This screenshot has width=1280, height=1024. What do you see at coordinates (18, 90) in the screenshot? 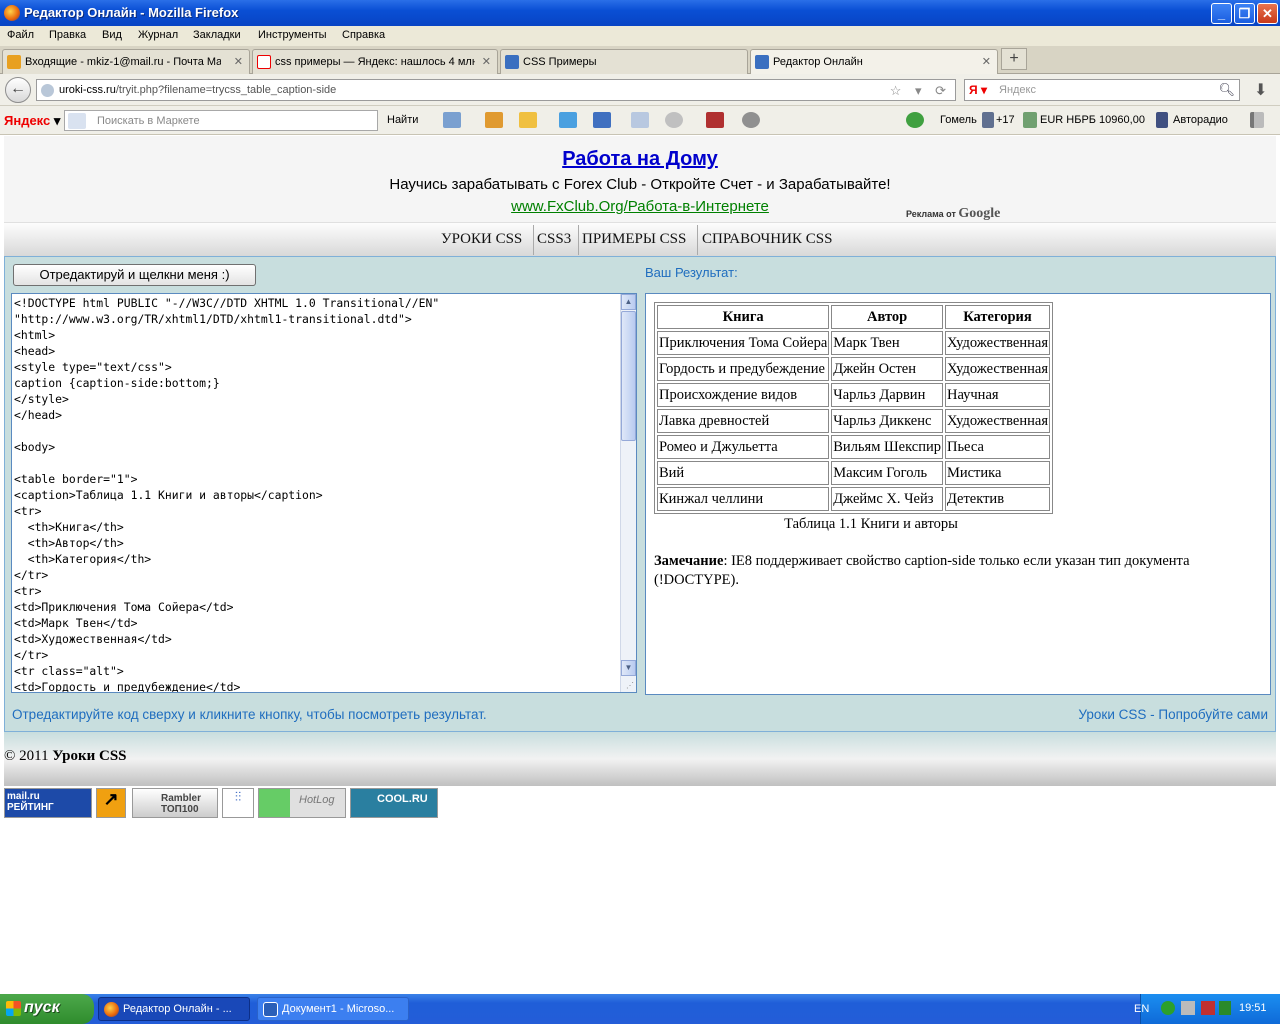
I see `back-button: ←` at bounding box center [18, 90].